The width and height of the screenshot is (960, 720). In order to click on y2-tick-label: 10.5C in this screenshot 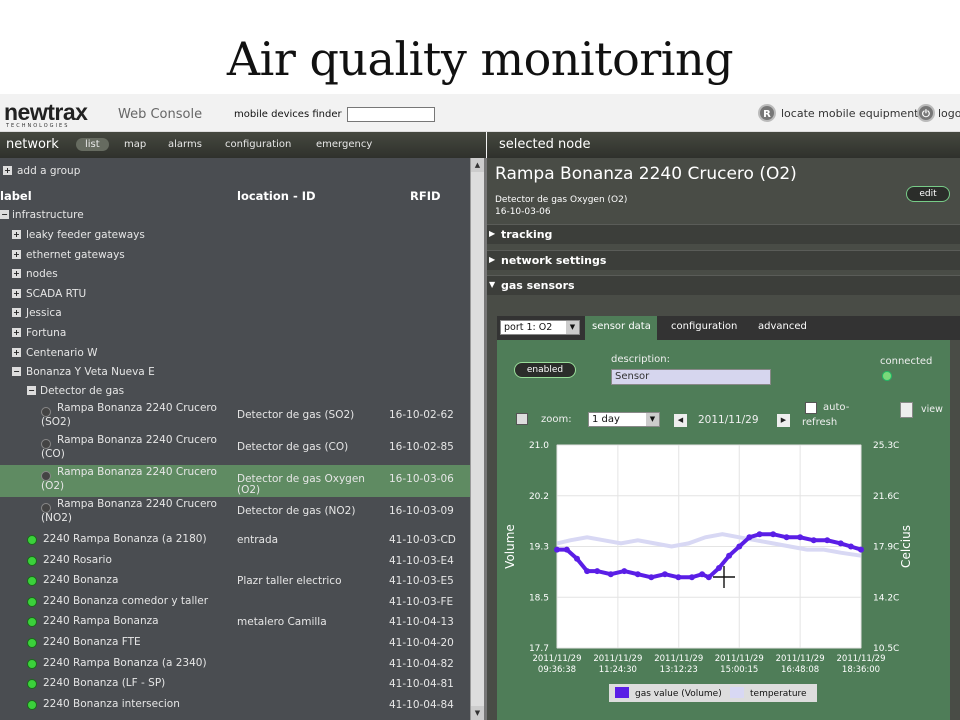, I will do `click(886, 649)`.